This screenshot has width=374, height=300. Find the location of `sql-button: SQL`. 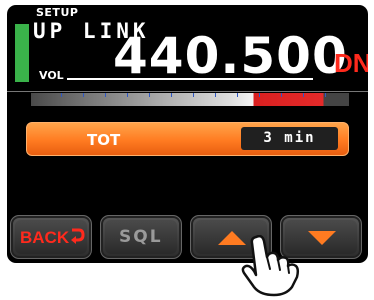

sql-button: SQL is located at coordinates (141, 237).